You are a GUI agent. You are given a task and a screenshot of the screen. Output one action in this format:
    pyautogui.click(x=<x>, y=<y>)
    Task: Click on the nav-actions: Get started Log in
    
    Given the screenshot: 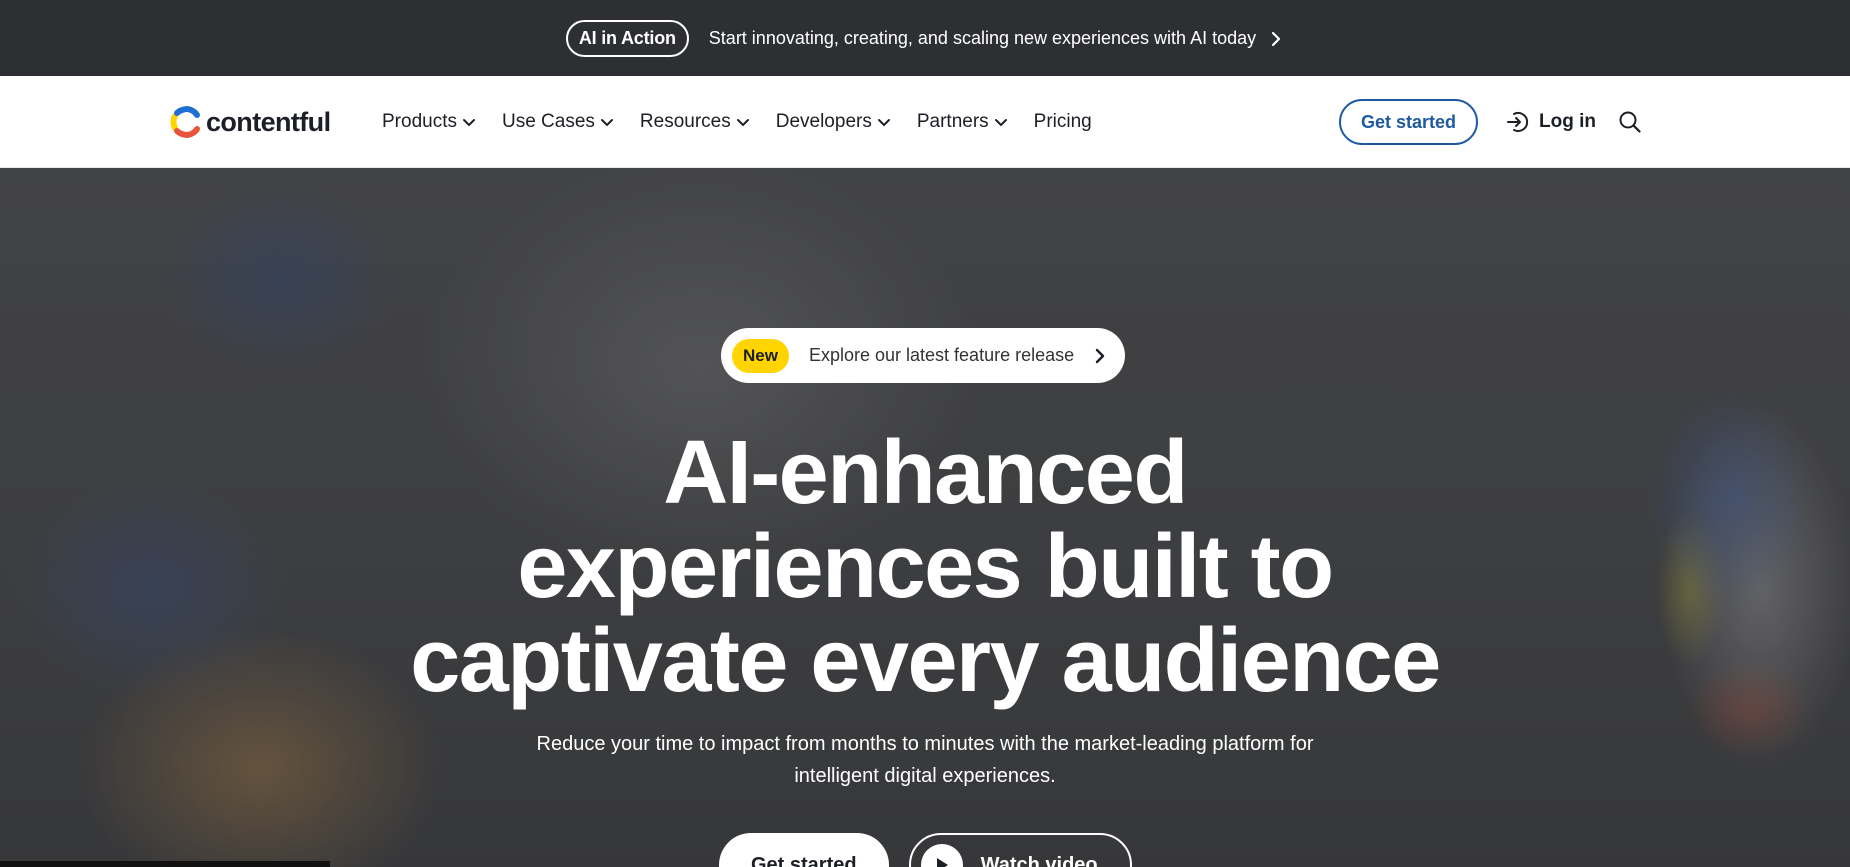 What is the action you would take?
    pyautogui.click(x=1490, y=122)
    